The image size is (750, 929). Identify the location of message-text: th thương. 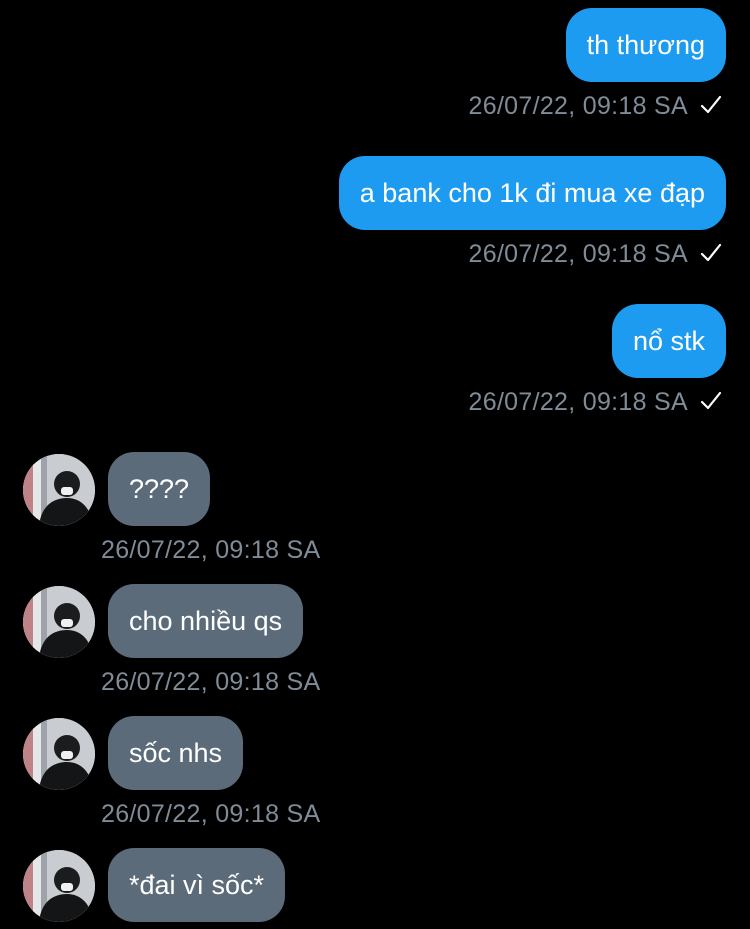
(645, 45).